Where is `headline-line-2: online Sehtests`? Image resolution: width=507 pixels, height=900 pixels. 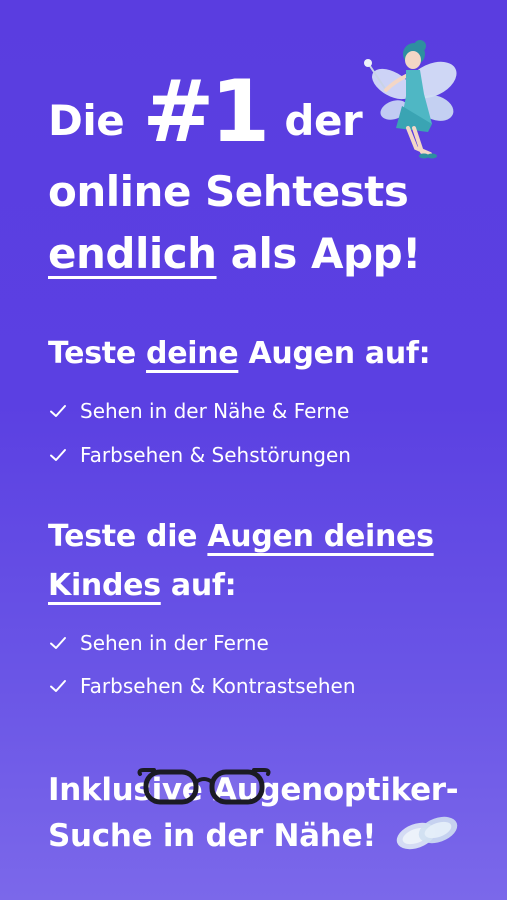
headline-line-2: online Sehtests is located at coordinates (228, 191).